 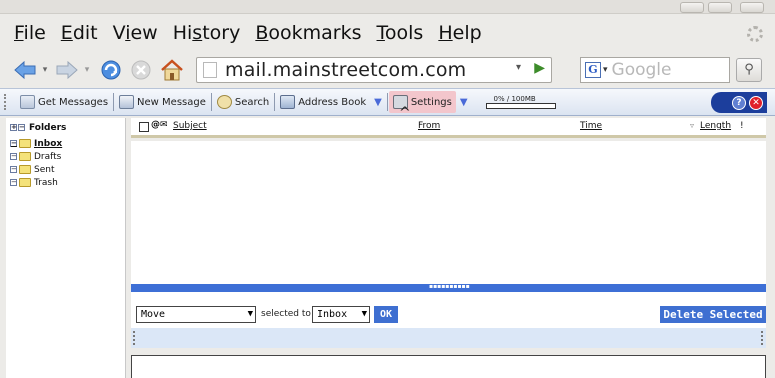 What do you see at coordinates (448, 366) in the screenshot?
I see `message-preview-pane` at bounding box center [448, 366].